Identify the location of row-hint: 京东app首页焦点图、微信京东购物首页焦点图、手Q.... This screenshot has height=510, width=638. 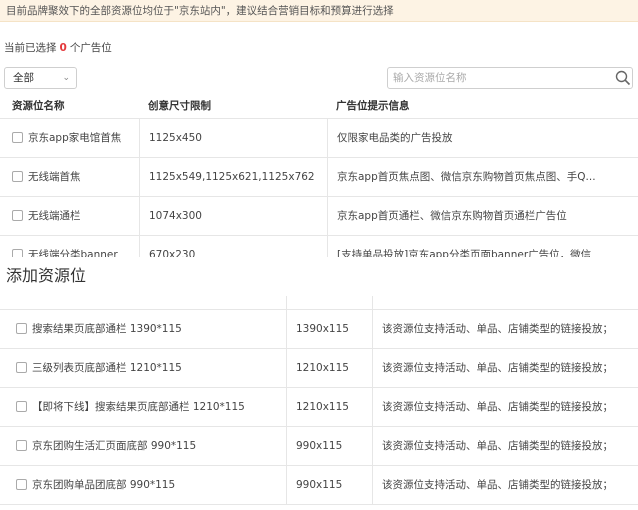
(466, 177).